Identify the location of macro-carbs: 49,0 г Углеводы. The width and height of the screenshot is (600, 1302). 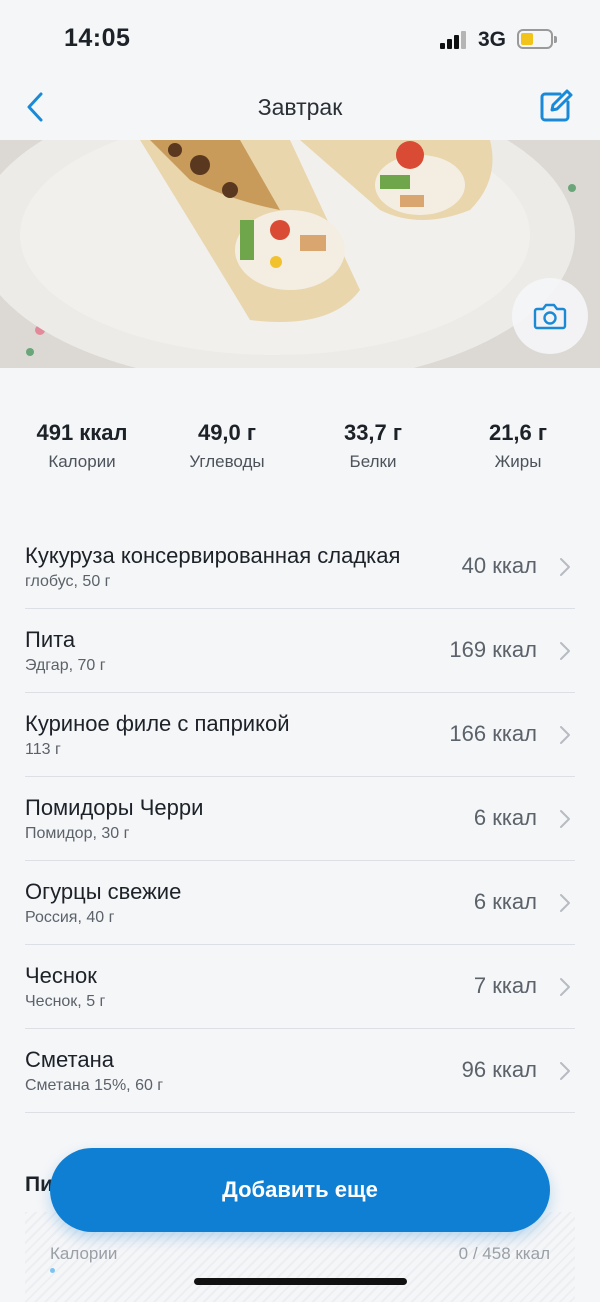
(227, 446).